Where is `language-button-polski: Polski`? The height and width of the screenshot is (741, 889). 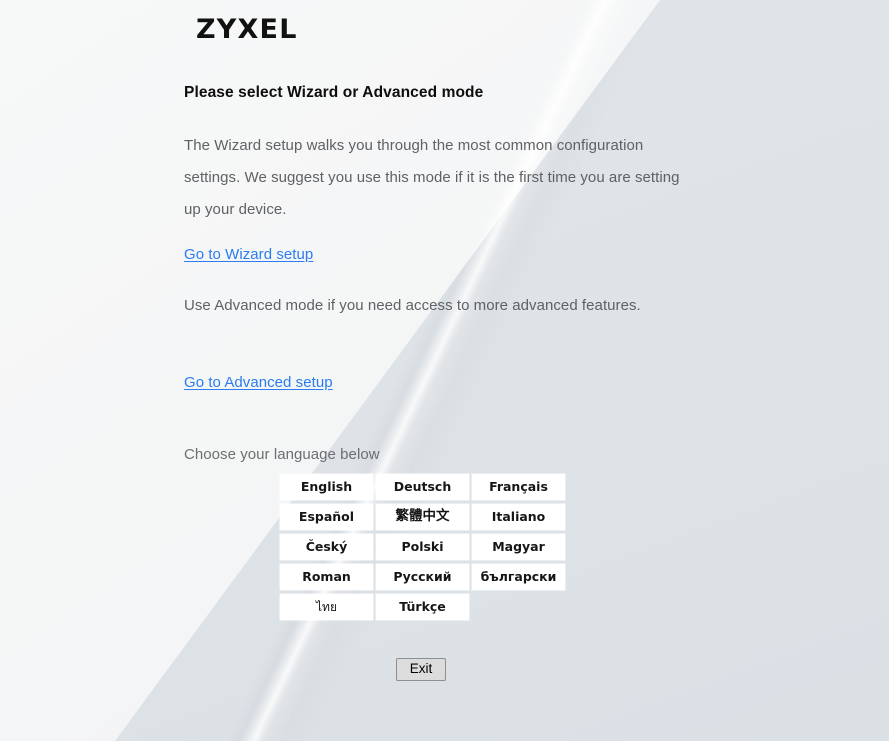 language-button-polski: Polski is located at coordinates (422, 547).